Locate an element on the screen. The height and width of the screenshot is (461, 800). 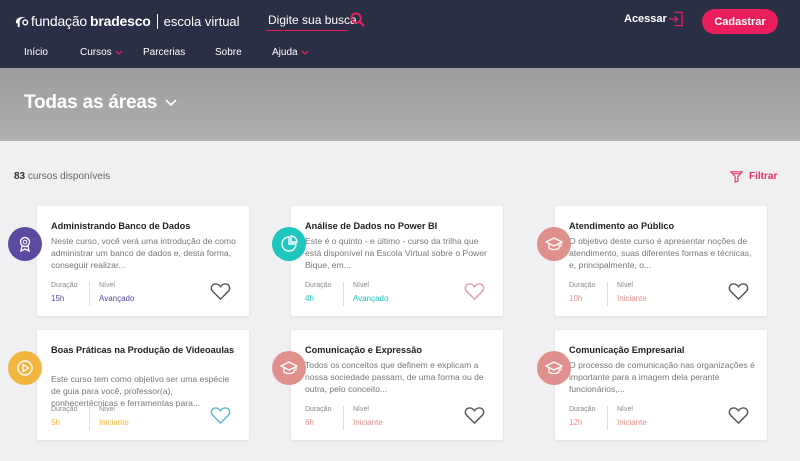
area-selector: Todas as áreas is located at coordinates (100, 103).